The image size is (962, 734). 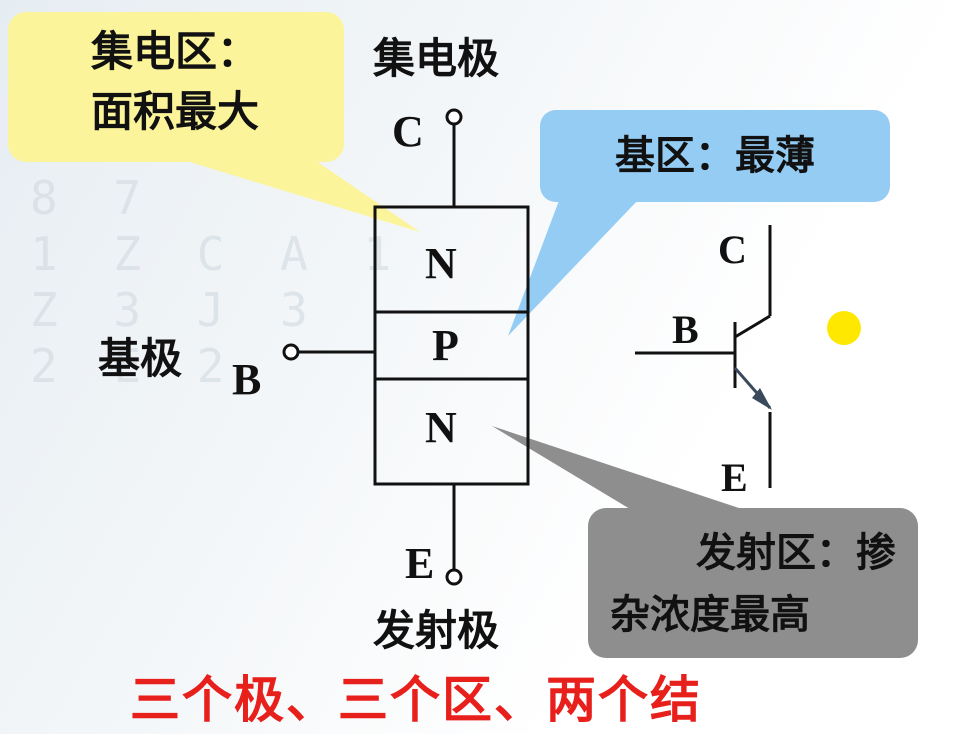 I want to click on layer-n-bottom-label: N, so click(x=441, y=427).